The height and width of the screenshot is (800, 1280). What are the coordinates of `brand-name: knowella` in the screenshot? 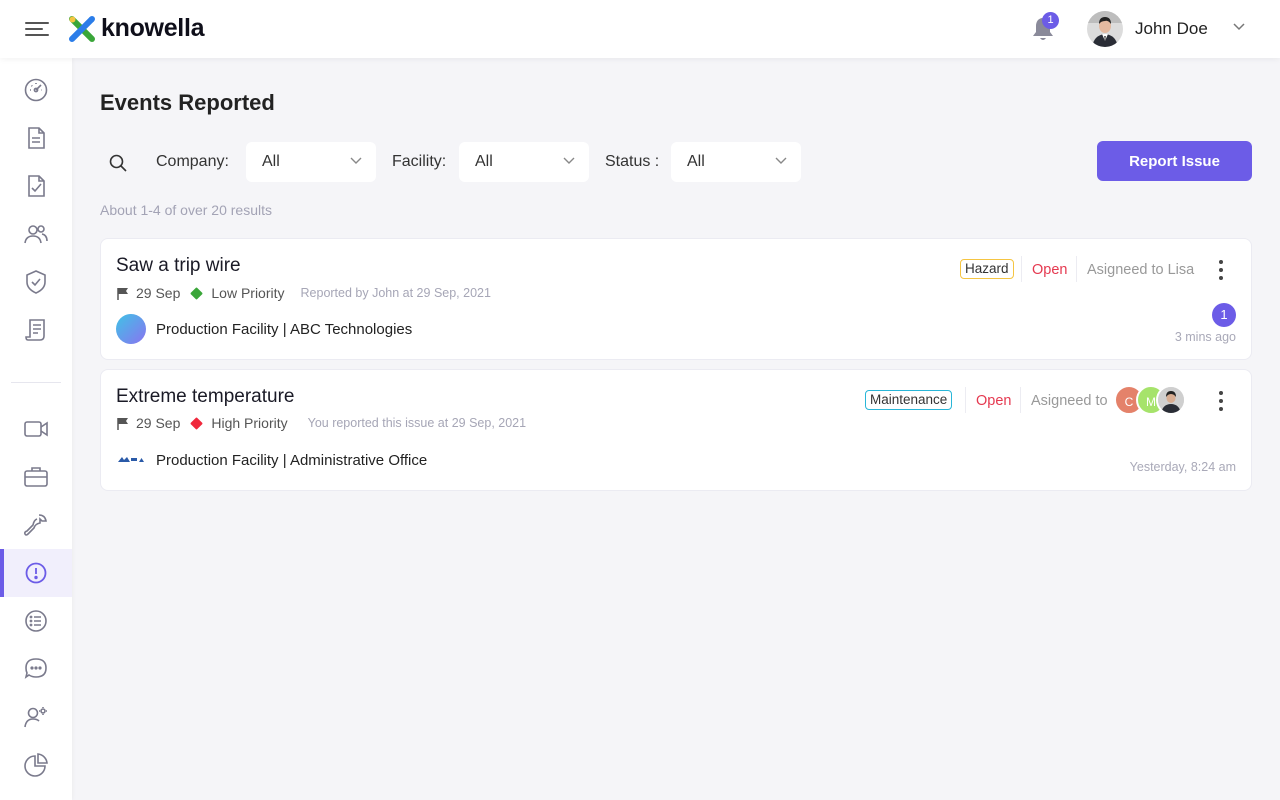 It's located at (153, 28).